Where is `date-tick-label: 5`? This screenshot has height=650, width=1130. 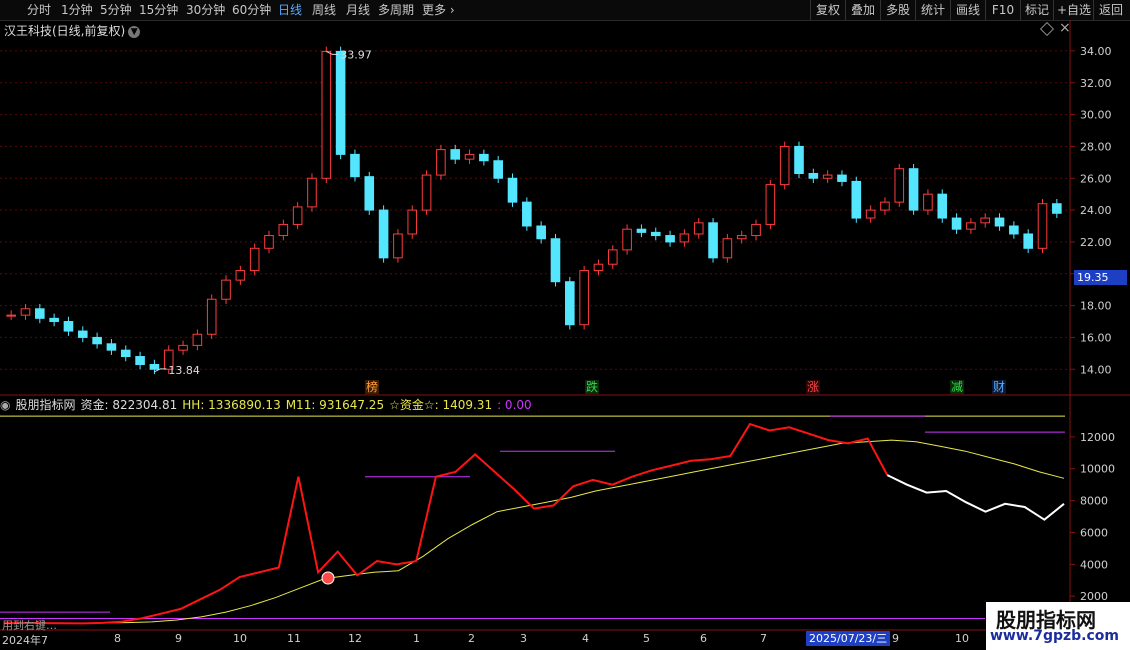
date-tick-label: 5 is located at coordinates (646, 638).